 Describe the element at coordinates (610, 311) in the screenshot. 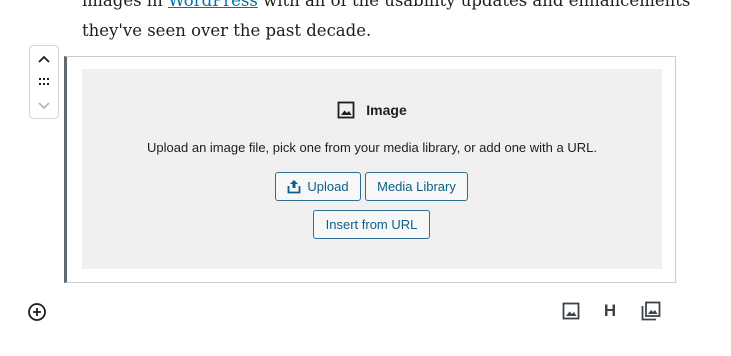

I see `insert-heading-button: H` at that location.